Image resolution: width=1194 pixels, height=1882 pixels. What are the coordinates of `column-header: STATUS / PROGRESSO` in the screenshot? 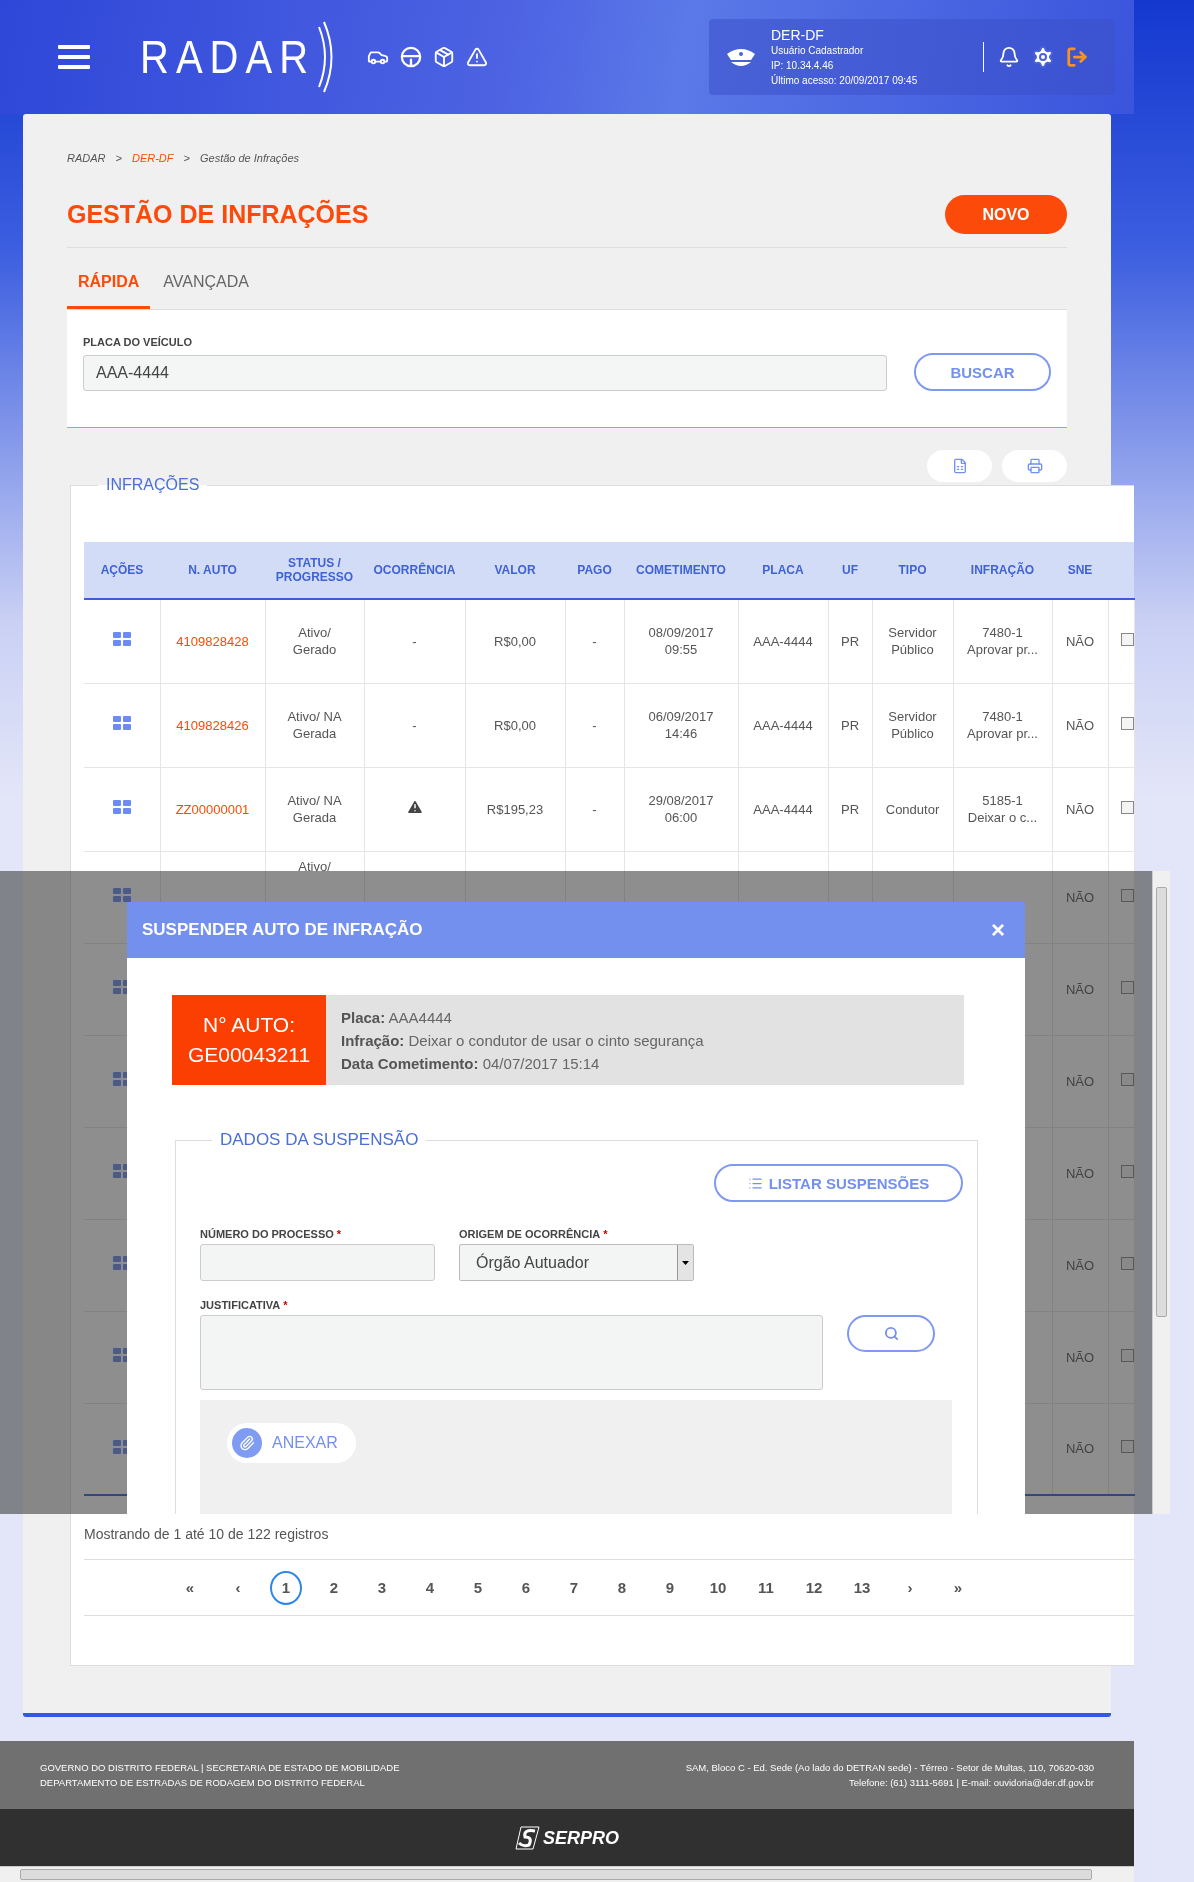 It's located at (314, 570).